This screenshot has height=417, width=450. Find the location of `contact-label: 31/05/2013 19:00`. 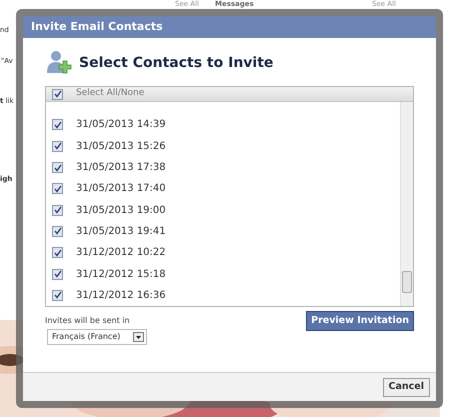

contact-label: 31/05/2013 19:00 is located at coordinates (121, 211).